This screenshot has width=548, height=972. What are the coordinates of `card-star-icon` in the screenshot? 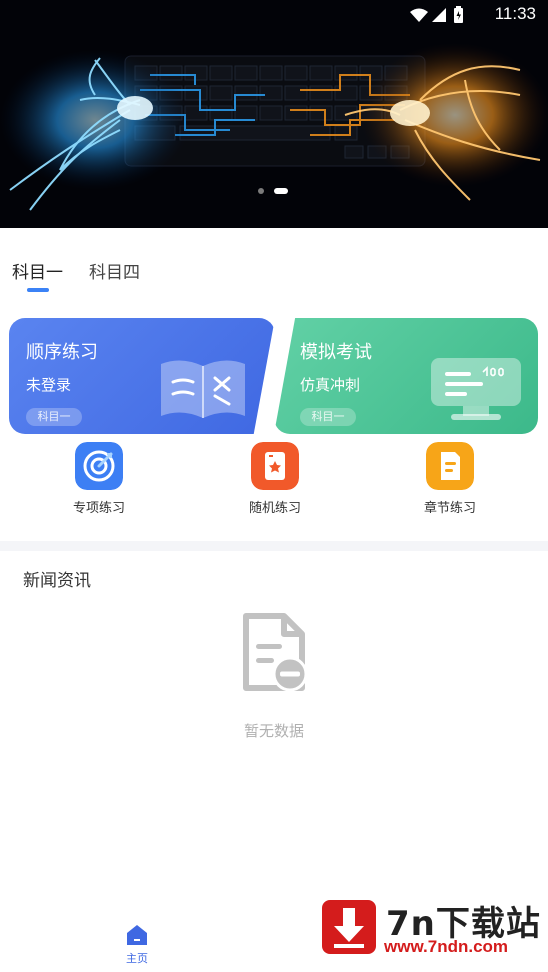 It's located at (275, 466).